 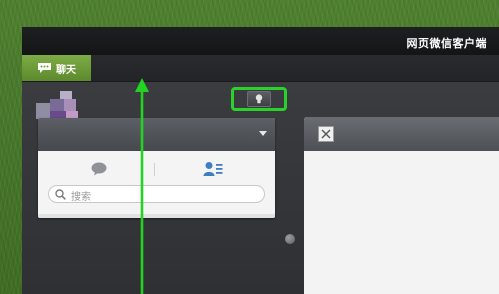 What do you see at coordinates (263, 133) in the screenshot?
I see `dropdown-arrow-icon` at bounding box center [263, 133].